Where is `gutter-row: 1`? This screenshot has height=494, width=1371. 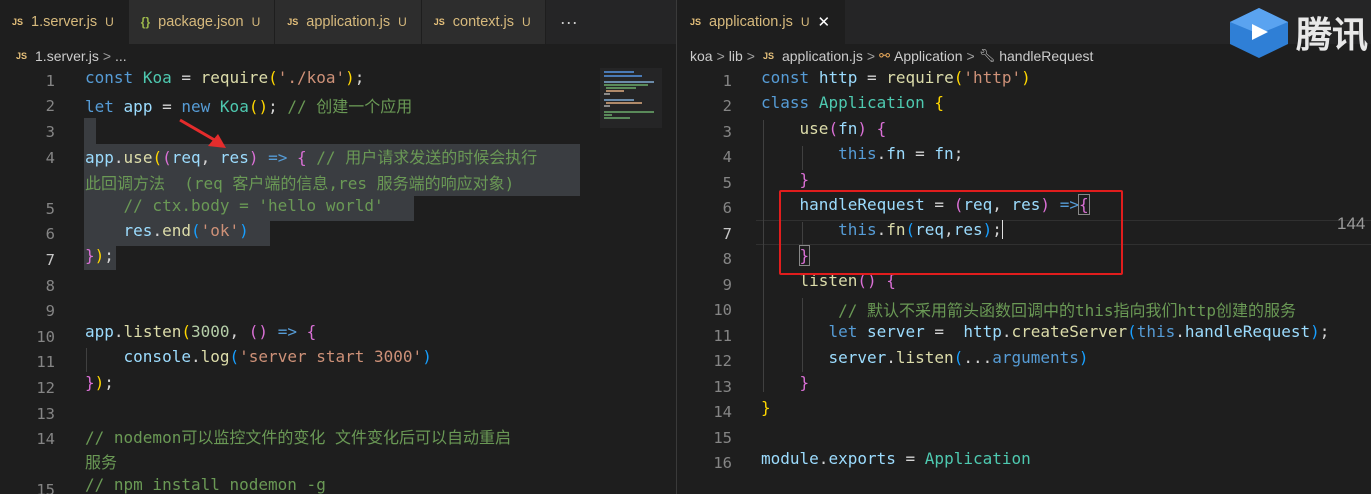
gutter-row: 1 is located at coordinates (705, 81).